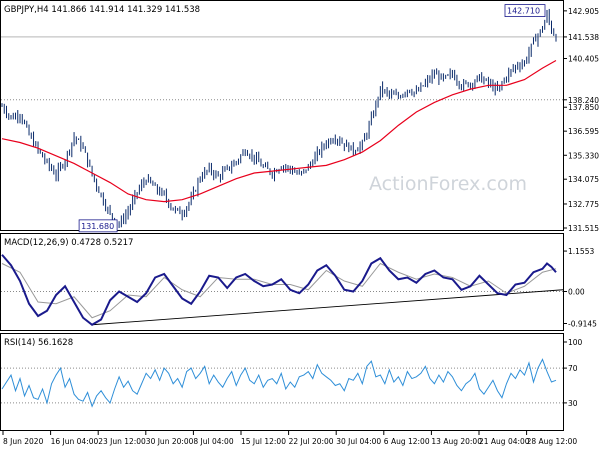 This screenshot has height=450, width=600. What do you see at coordinates (504, 441) in the screenshot?
I see `time-tick-label: 21 Aug 04:00` at bounding box center [504, 441].